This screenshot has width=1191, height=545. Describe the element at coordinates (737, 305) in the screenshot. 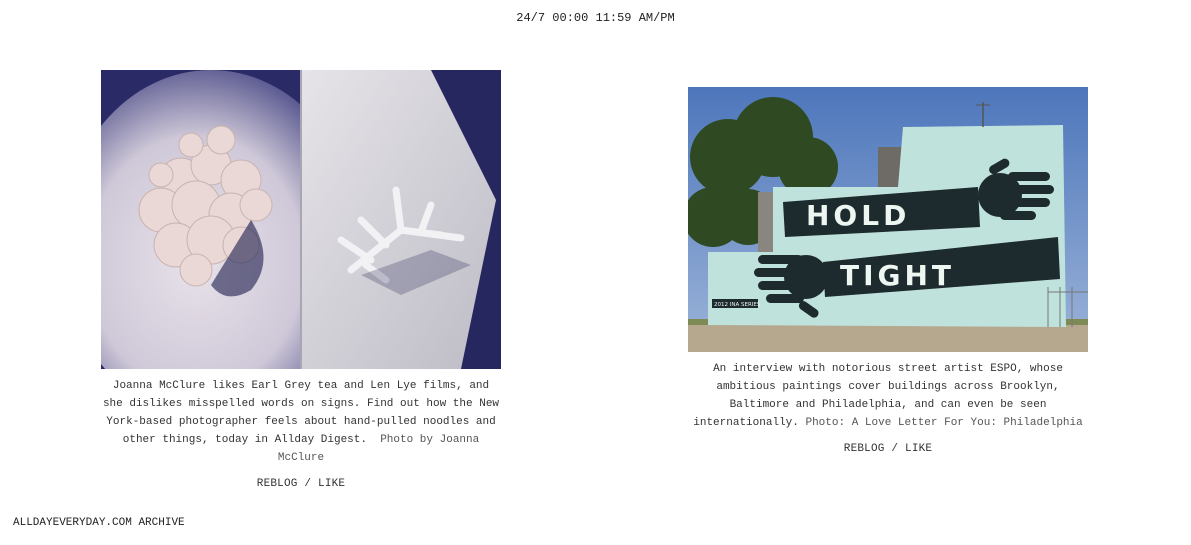

I see `mural-tag: 2012 INA SERIES` at that location.